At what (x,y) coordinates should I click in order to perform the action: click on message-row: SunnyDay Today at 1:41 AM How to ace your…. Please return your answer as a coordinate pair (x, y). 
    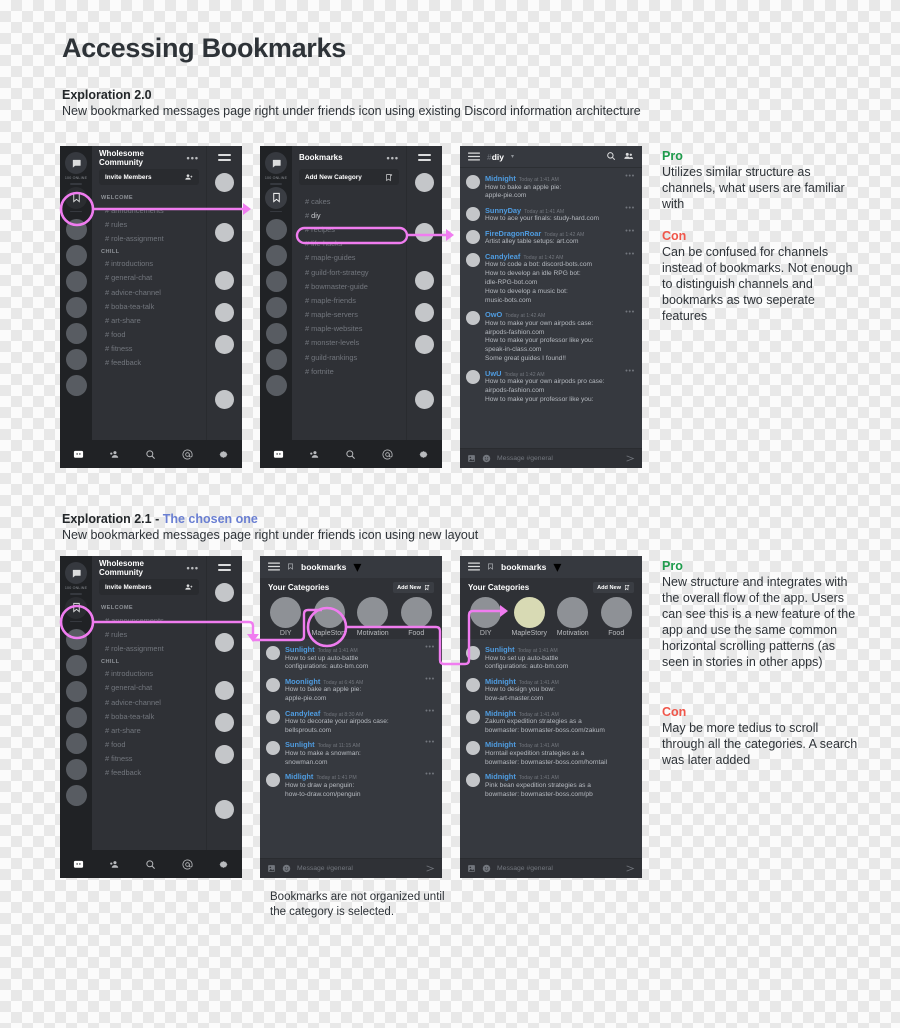
    Looking at the image, I should click on (551, 214).